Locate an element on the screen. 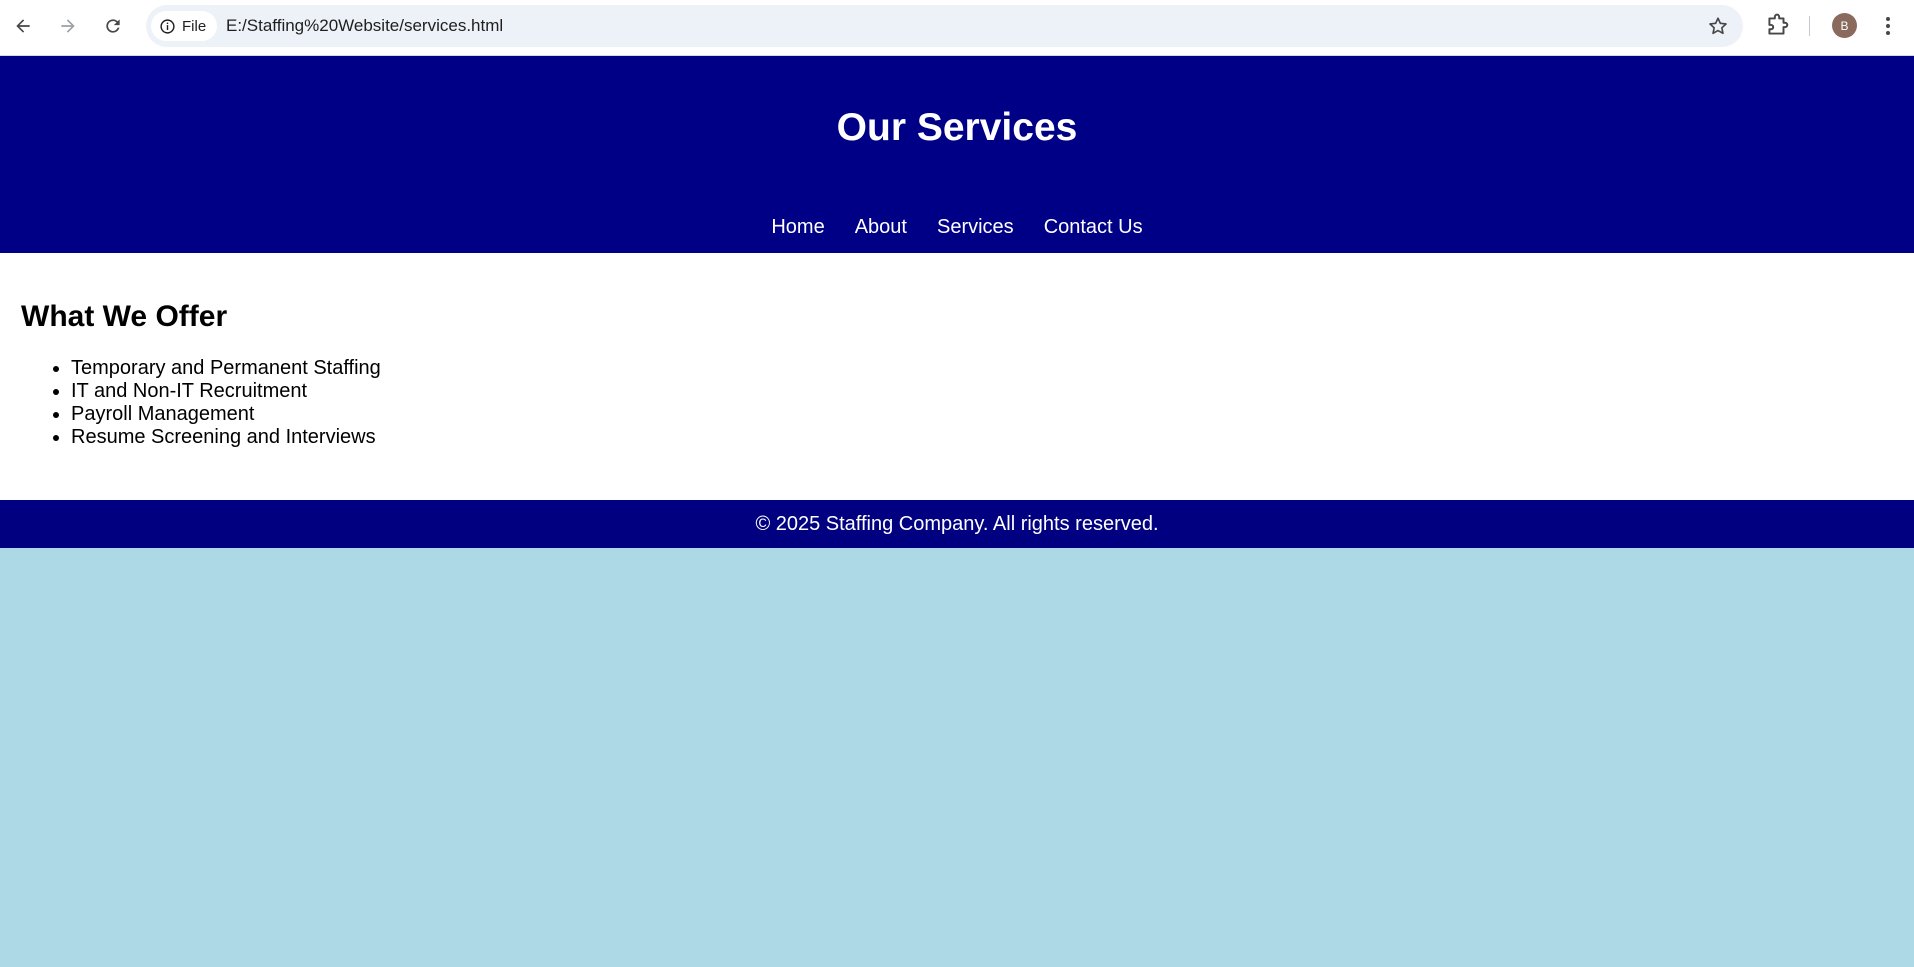  main-nav: Home About Services Contact Us is located at coordinates (957, 227).